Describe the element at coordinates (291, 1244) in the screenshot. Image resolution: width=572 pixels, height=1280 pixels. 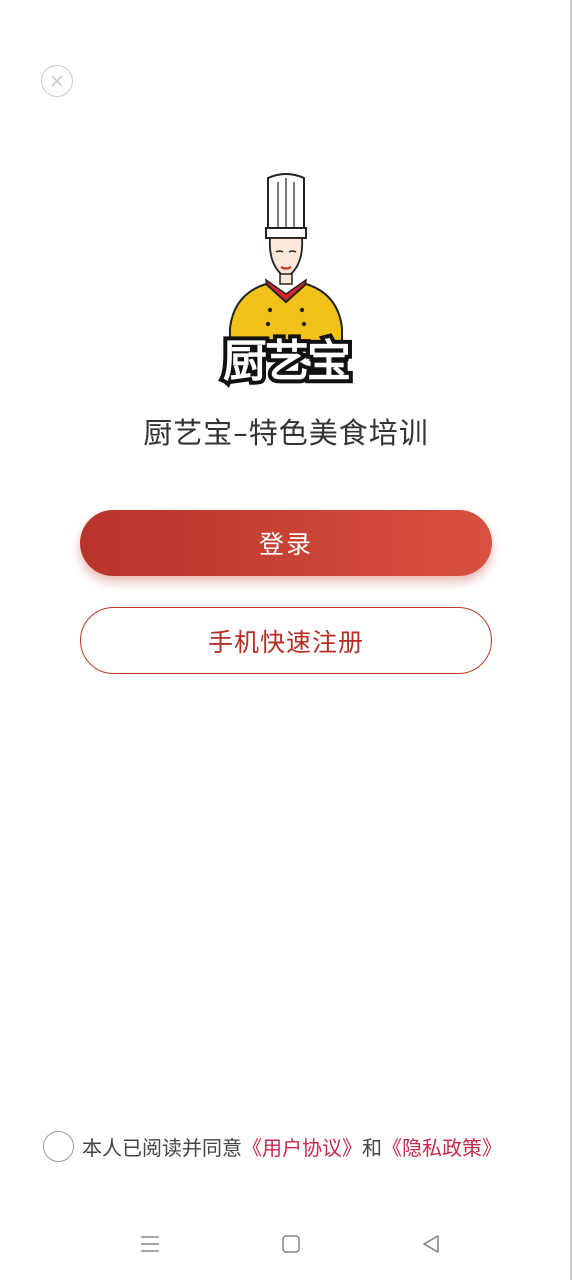
I see `home-icon` at that location.